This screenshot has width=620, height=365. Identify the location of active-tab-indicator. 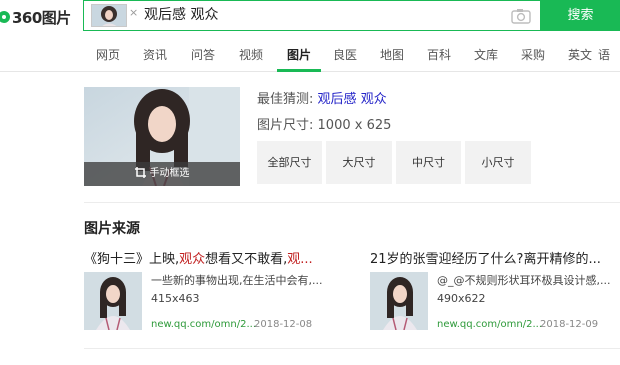
(299, 70).